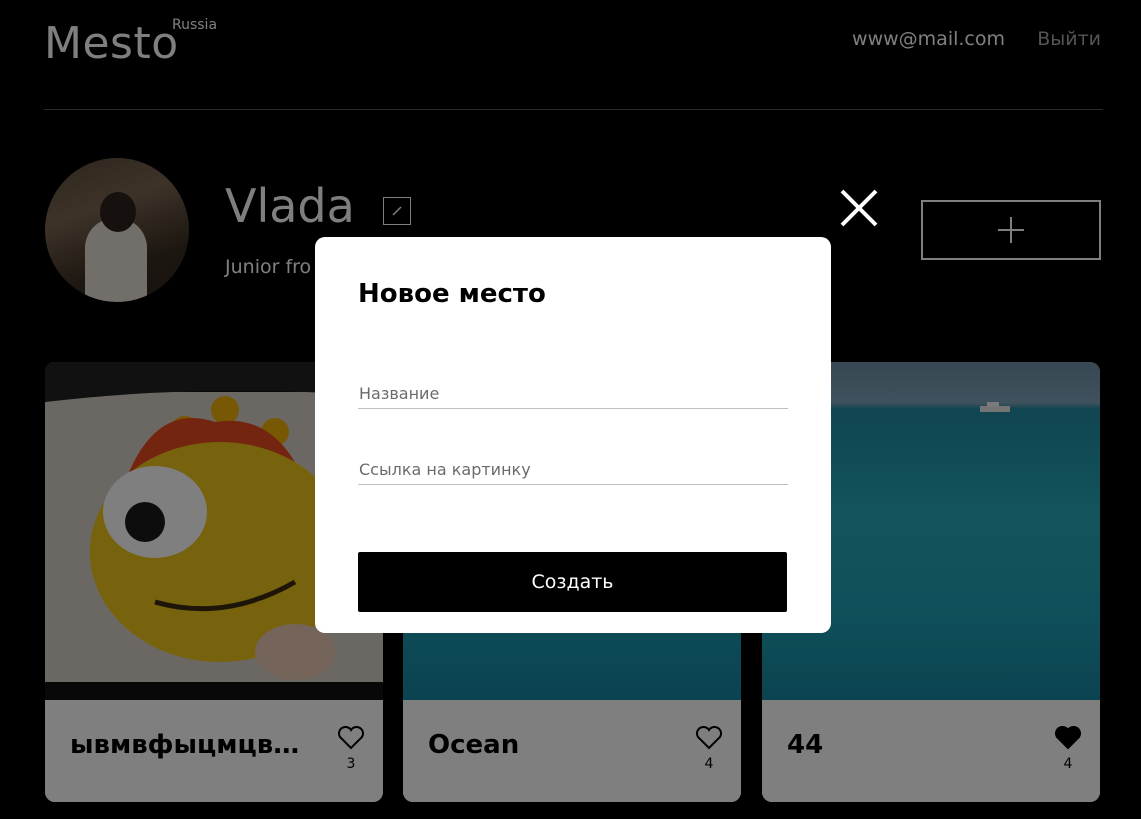 Image resolution: width=1141 pixels, height=819 pixels. What do you see at coordinates (452, 294) in the screenshot?
I see `popup-title: Новое место` at bounding box center [452, 294].